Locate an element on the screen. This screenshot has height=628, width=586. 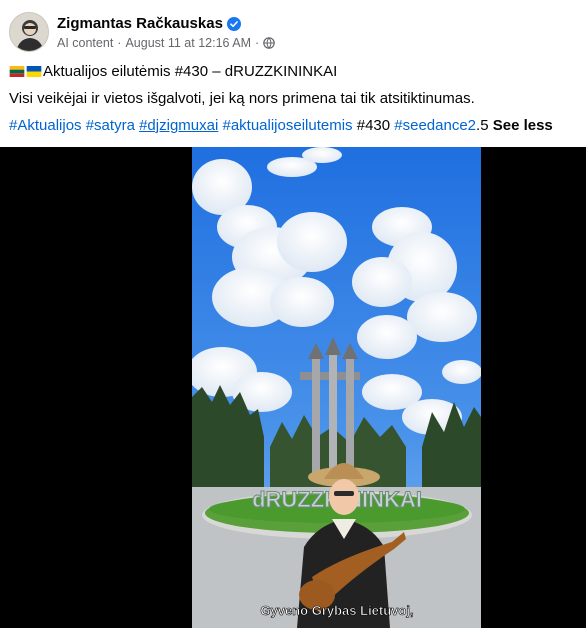
hashtag-link: #satyra is located at coordinates (110, 125).